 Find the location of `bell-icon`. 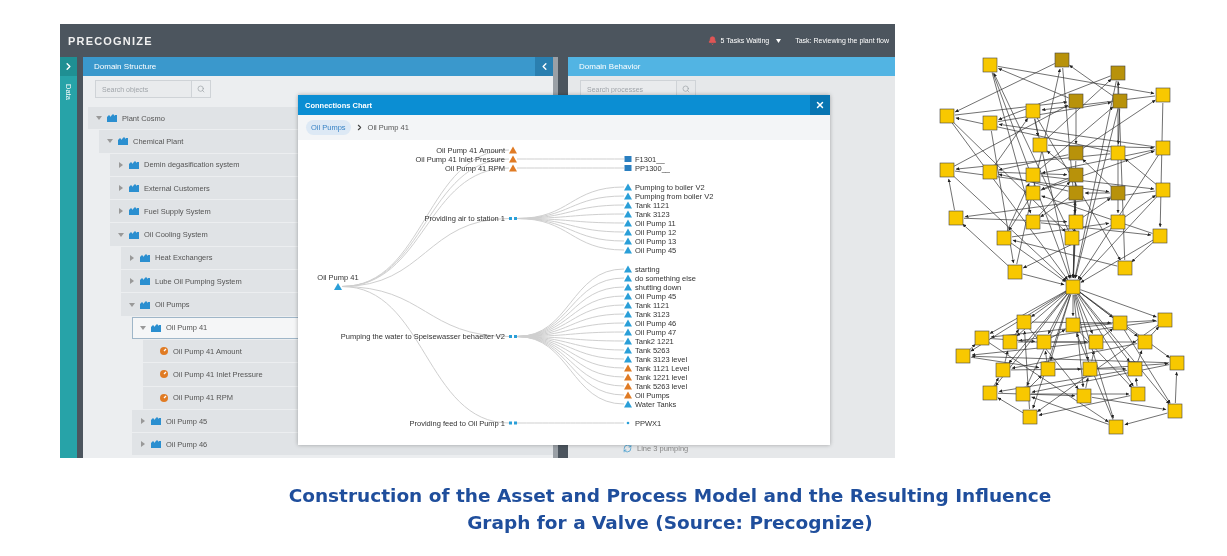

bell-icon is located at coordinates (712, 40).